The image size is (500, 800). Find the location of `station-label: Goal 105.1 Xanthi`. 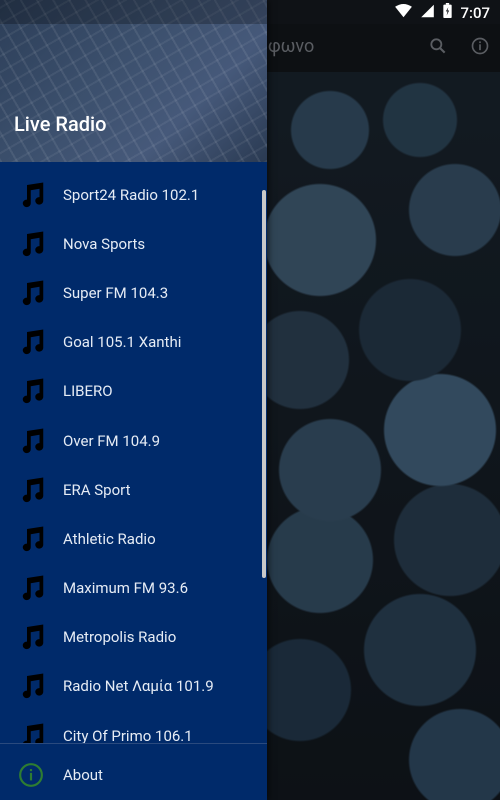

station-label: Goal 105.1 Xanthi is located at coordinates (122, 342).